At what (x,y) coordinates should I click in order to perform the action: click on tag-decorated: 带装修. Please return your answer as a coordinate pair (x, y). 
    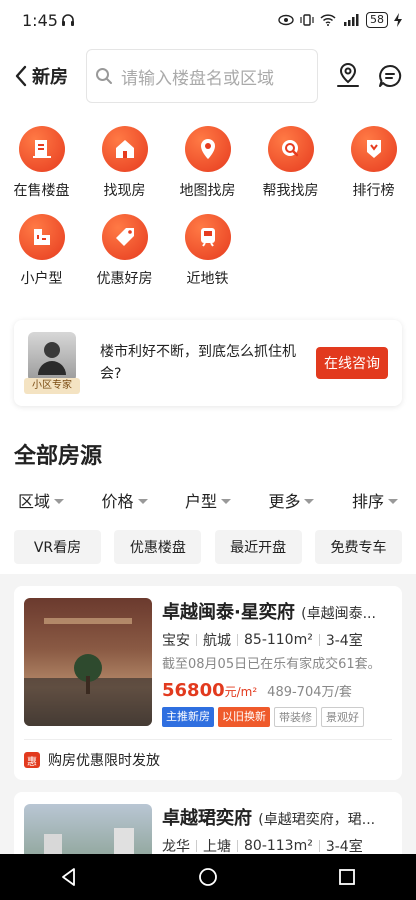
    Looking at the image, I should click on (295, 717).